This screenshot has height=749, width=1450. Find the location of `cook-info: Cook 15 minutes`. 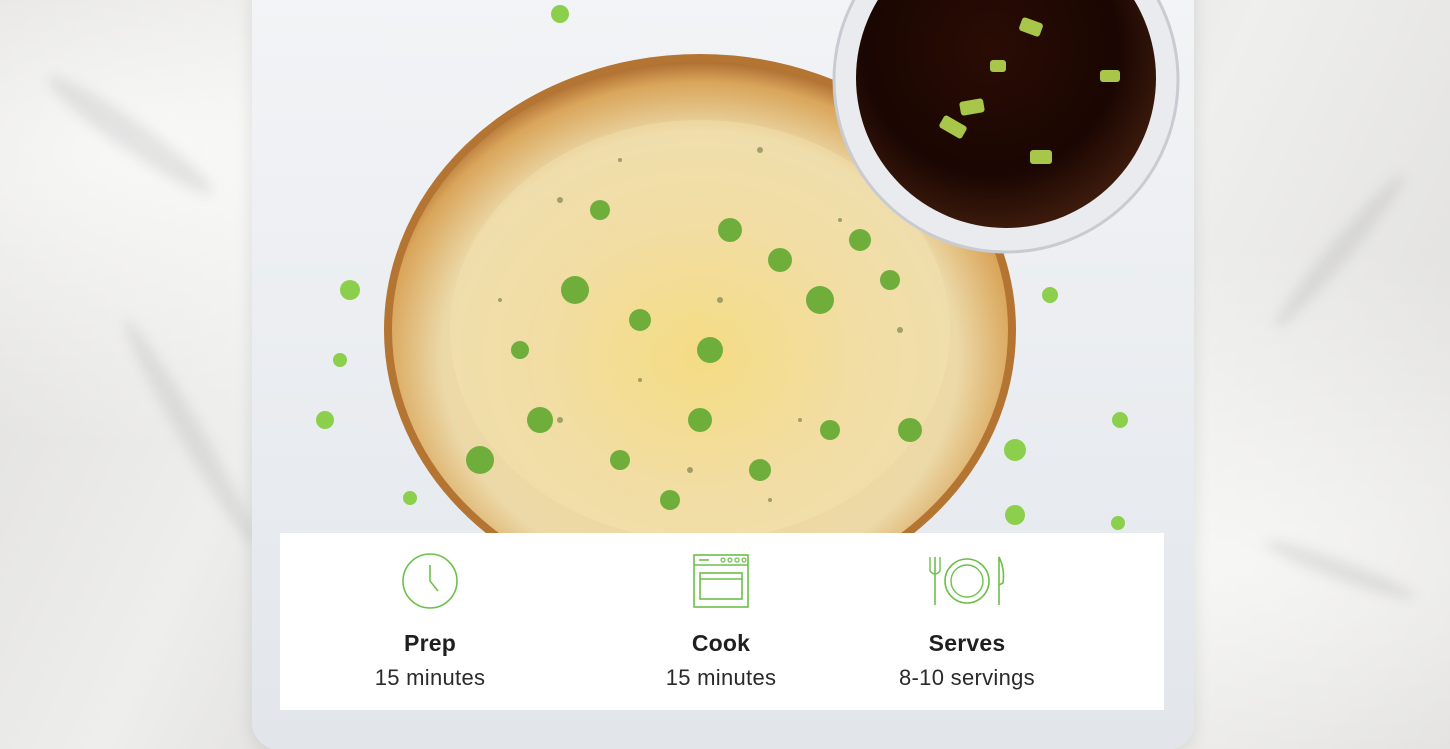

cook-info: Cook 15 minutes is located at coordinates (721, 621).